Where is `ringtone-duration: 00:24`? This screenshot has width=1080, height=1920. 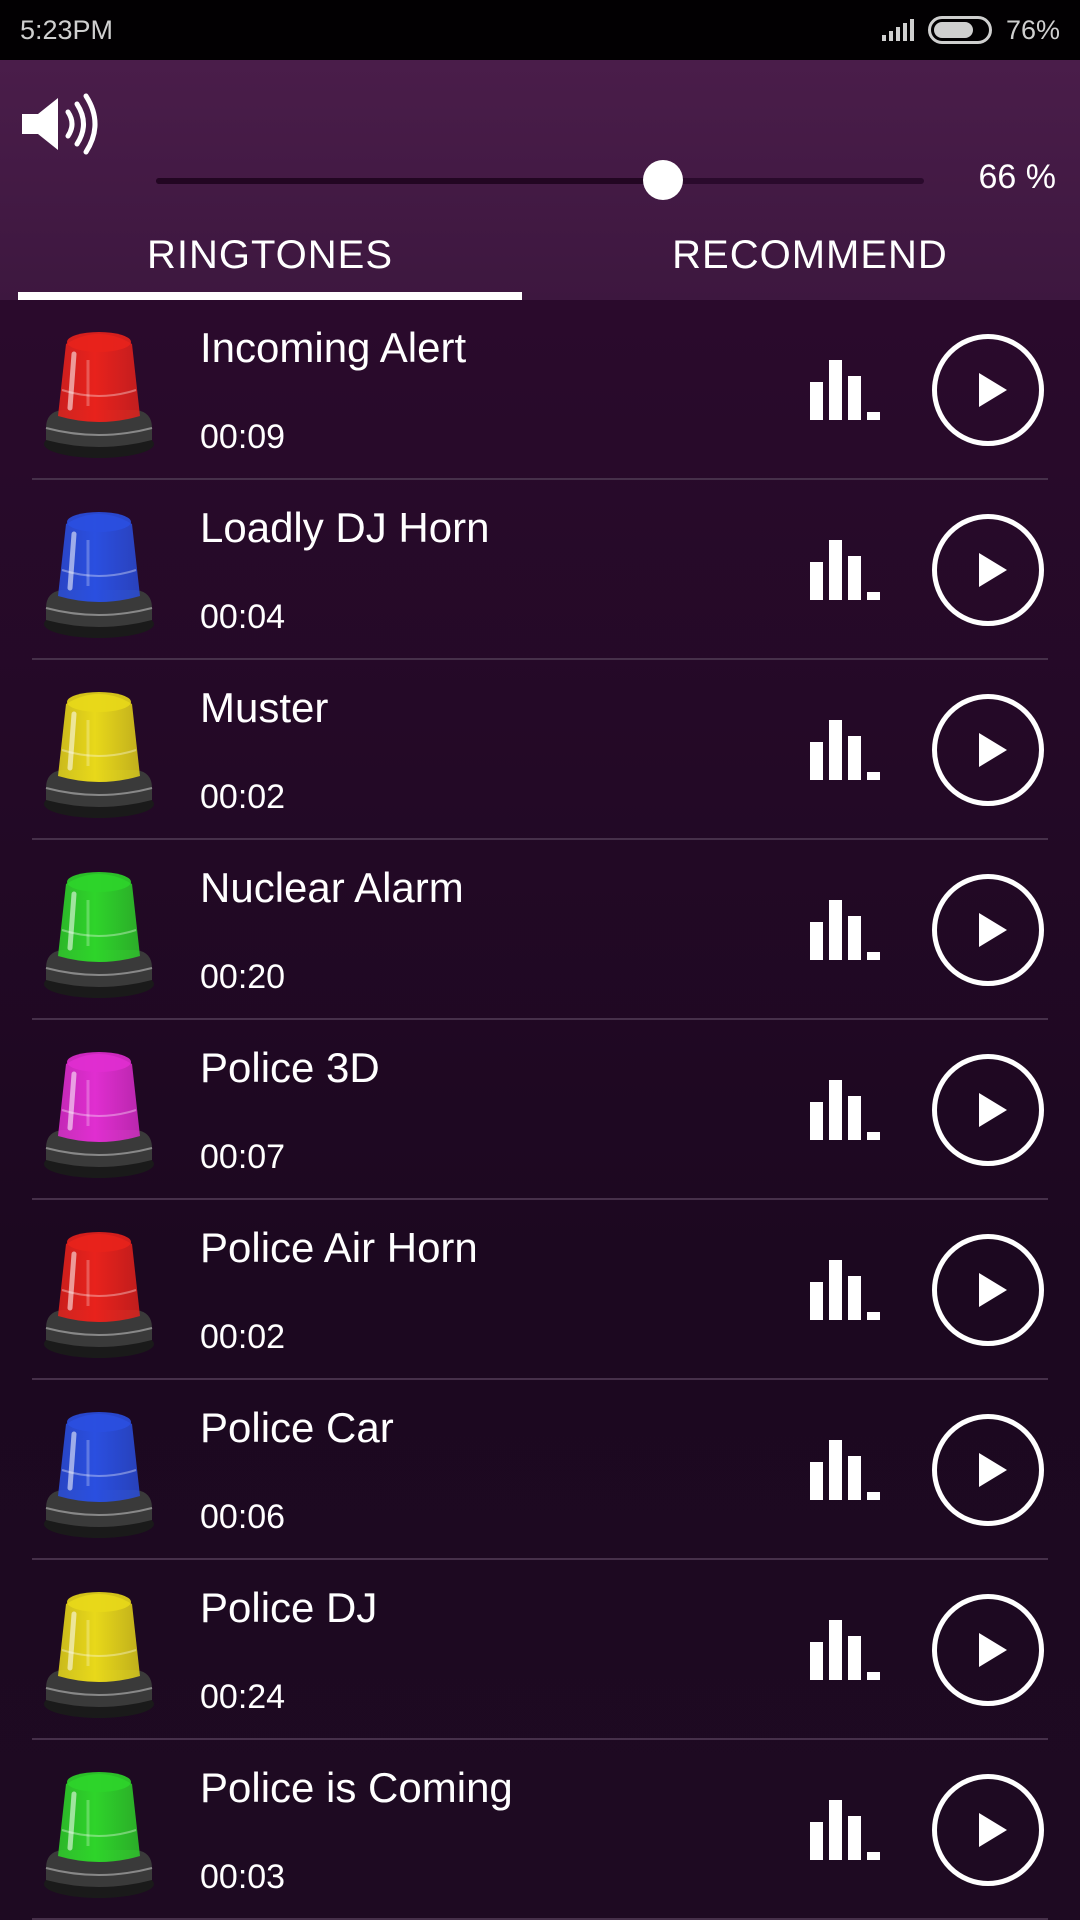 ringtone-duration: 00:24 is located at coordinates (243, 1697).